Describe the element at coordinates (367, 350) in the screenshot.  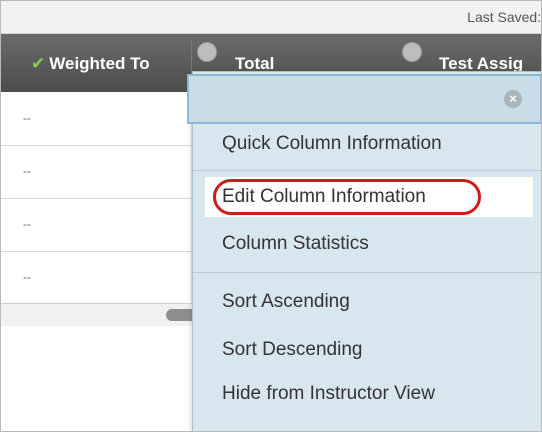
I see `menu-item-sort-descending: Sort Descending` at that location.